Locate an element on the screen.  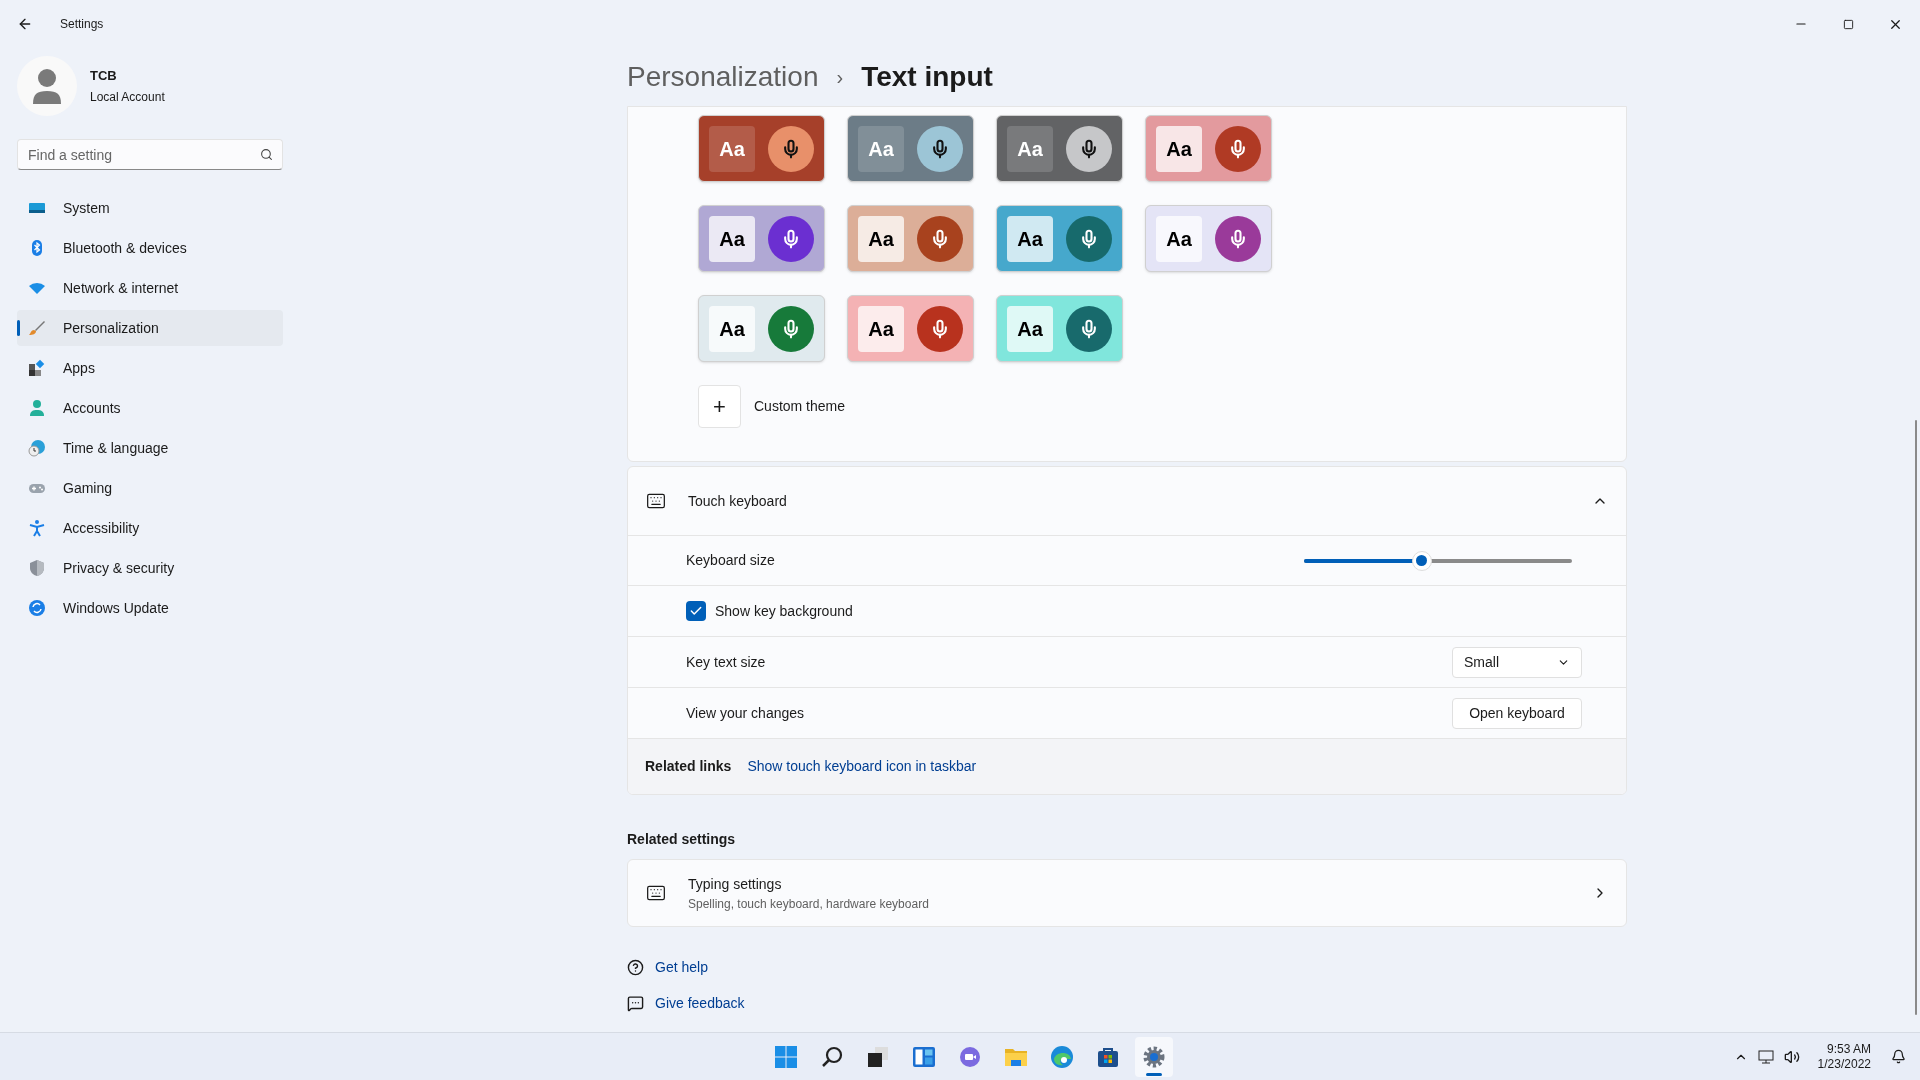
search-field: Find a setting is located at coordinates (150, 154).